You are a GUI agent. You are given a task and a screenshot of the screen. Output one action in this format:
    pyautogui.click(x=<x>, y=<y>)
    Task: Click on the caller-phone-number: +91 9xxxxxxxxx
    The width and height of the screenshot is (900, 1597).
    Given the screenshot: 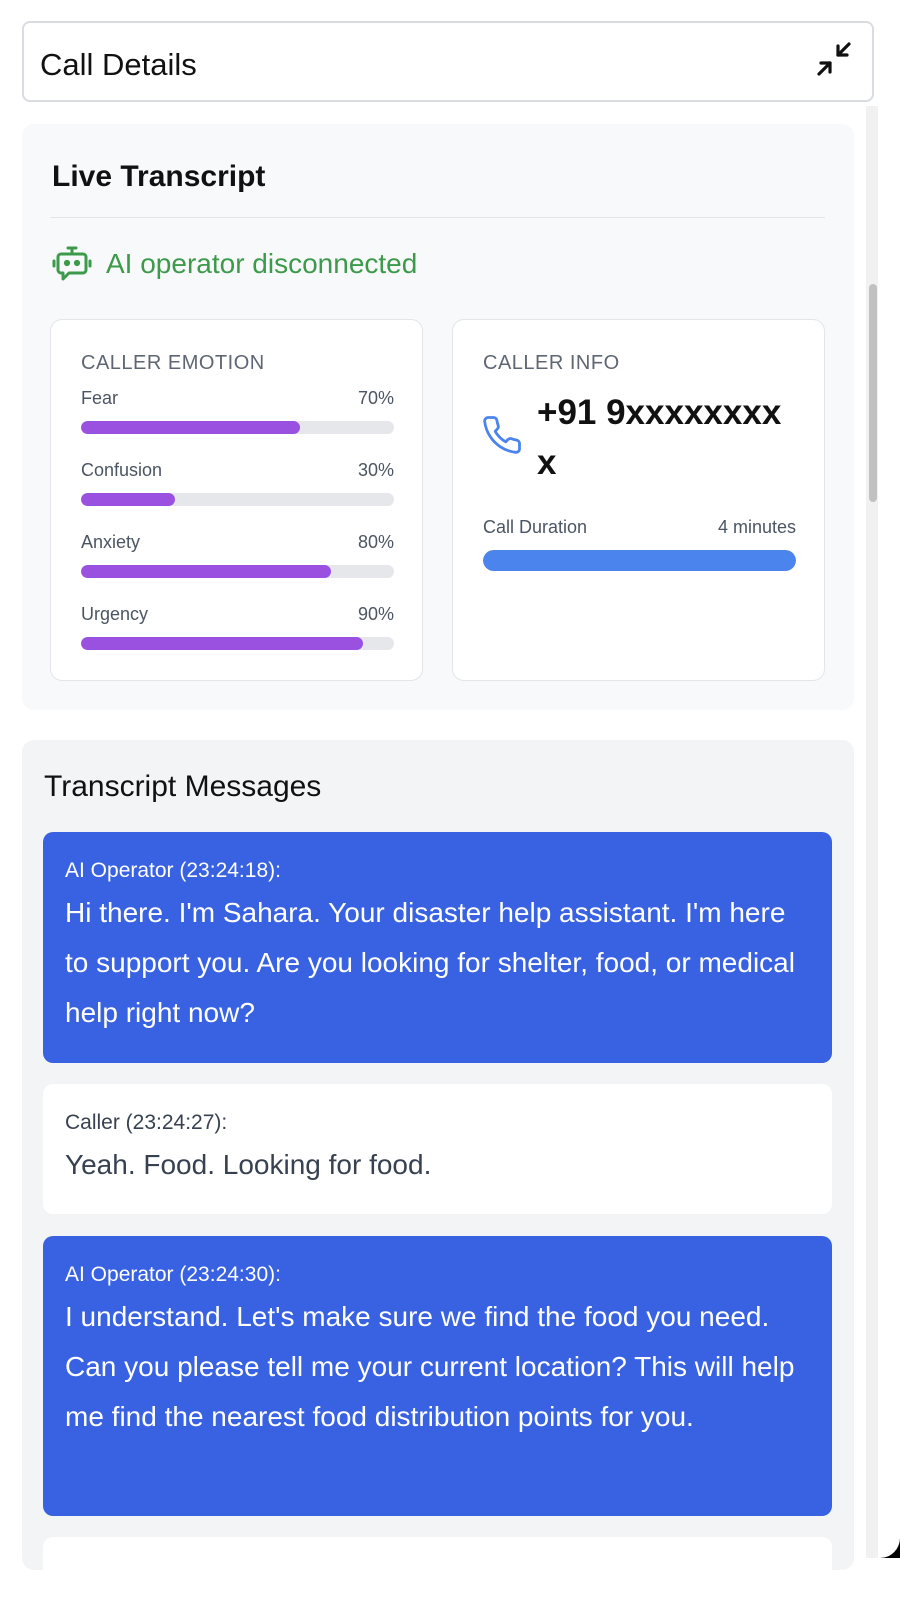 What is the action you would take?
    pyautogui.click(x=659, y=437)
    